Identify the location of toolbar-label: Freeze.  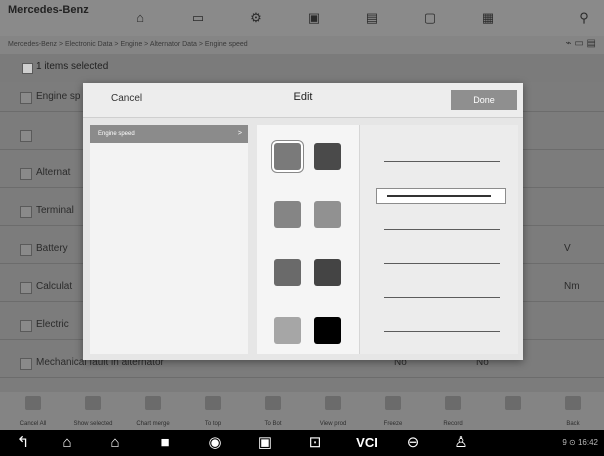
(393, 424).